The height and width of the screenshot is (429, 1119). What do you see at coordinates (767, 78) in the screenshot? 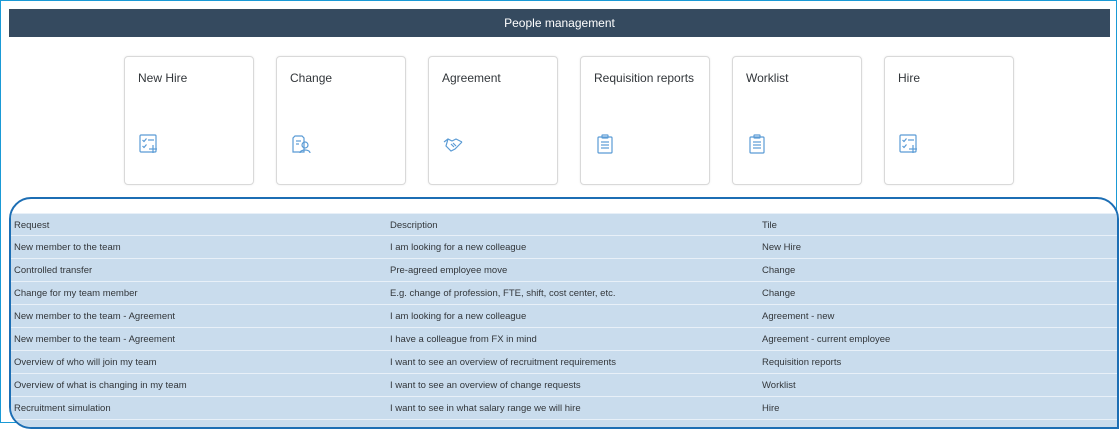
I see `tile-title: Worklist` at bounding box center [767, 78].